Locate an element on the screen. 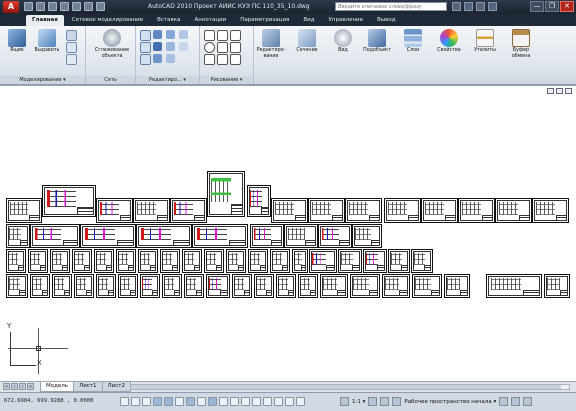  next-layout-icon: › is located at coordinates (22, 386).